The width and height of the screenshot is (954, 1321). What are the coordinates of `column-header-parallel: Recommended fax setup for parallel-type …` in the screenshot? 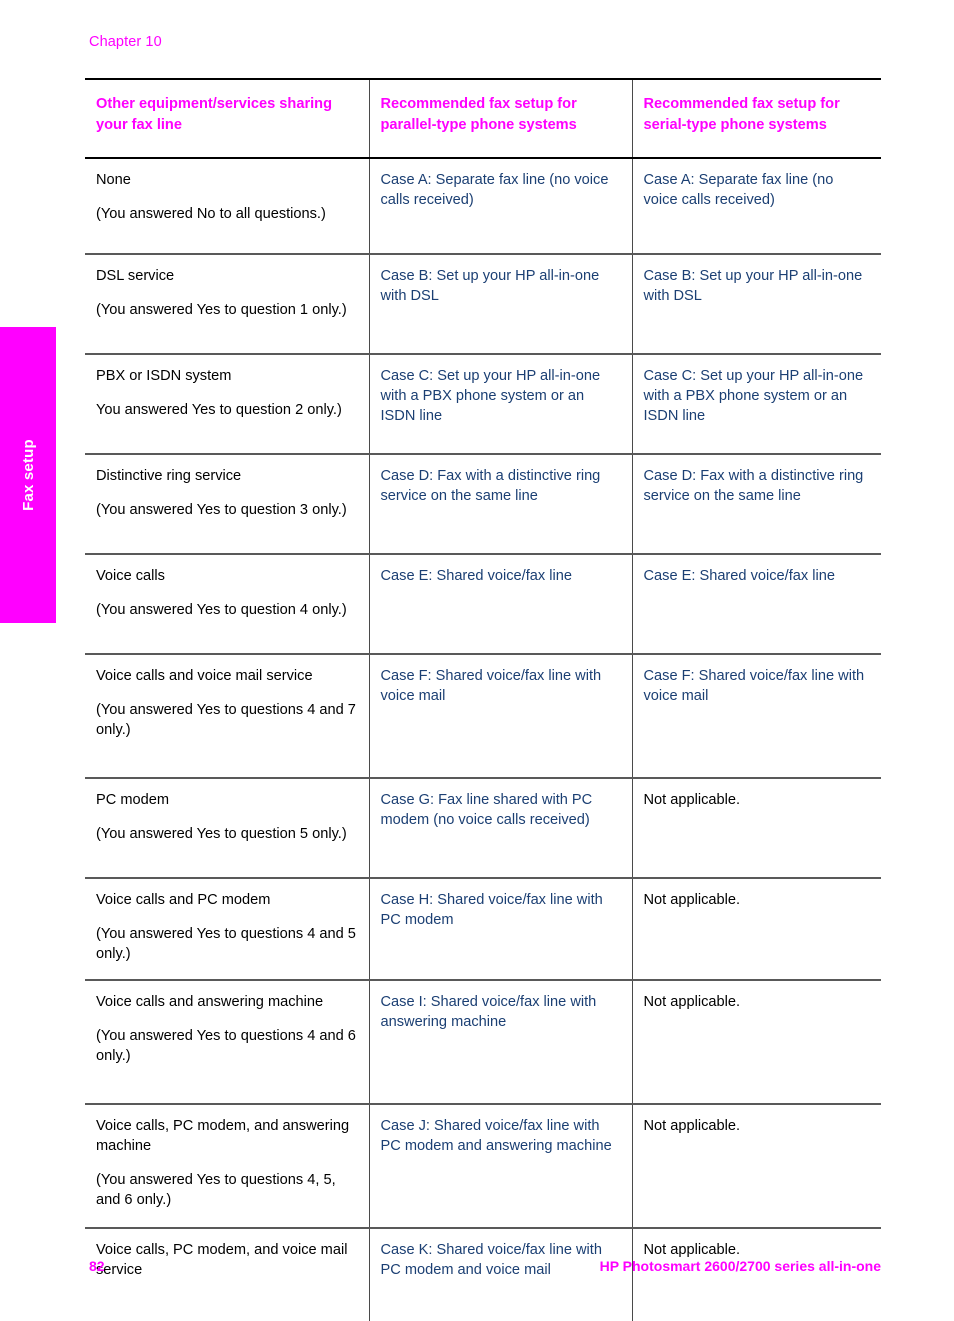 It's located at (500, 118).